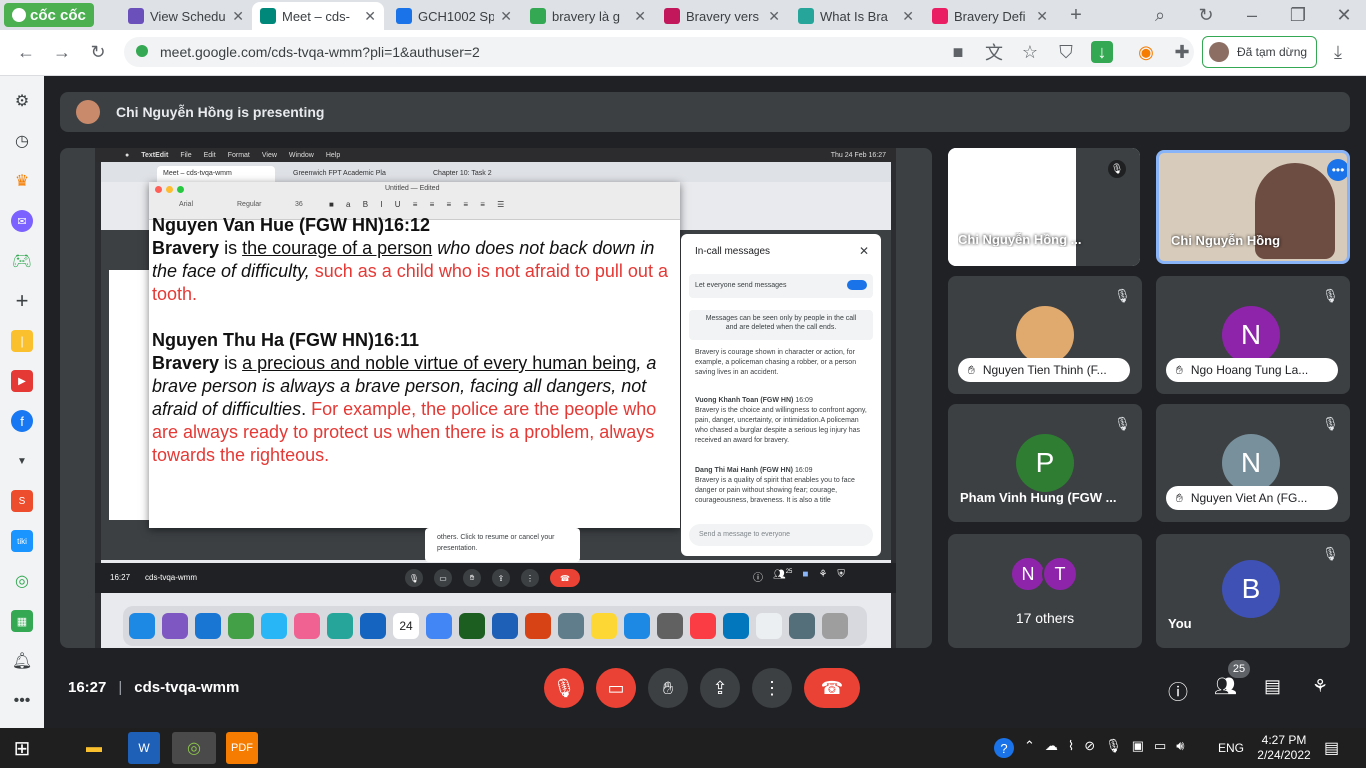 The width and height of the screenshot is (1366, 768). I want to click on inner-more-icon: ⋮, so click(530, 578).